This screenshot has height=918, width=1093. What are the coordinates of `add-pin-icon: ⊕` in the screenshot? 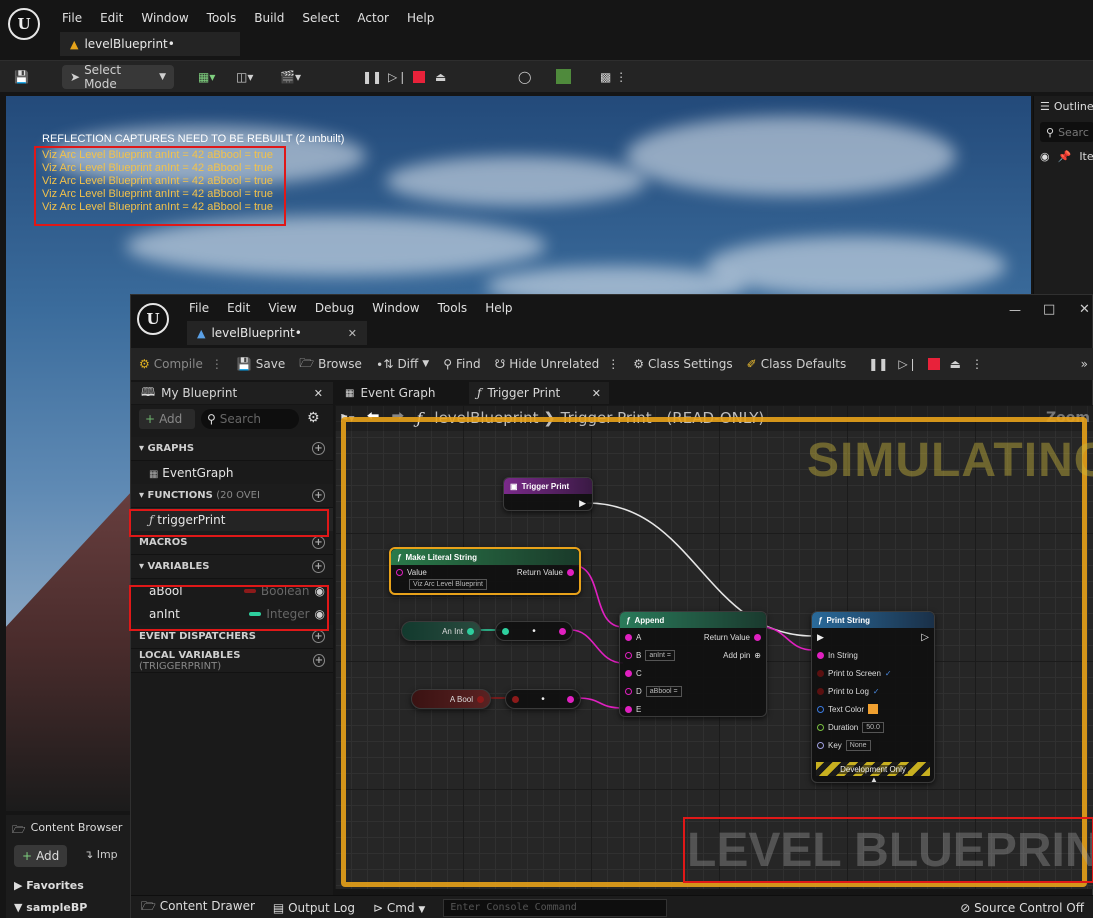 It's located at (757, 655).